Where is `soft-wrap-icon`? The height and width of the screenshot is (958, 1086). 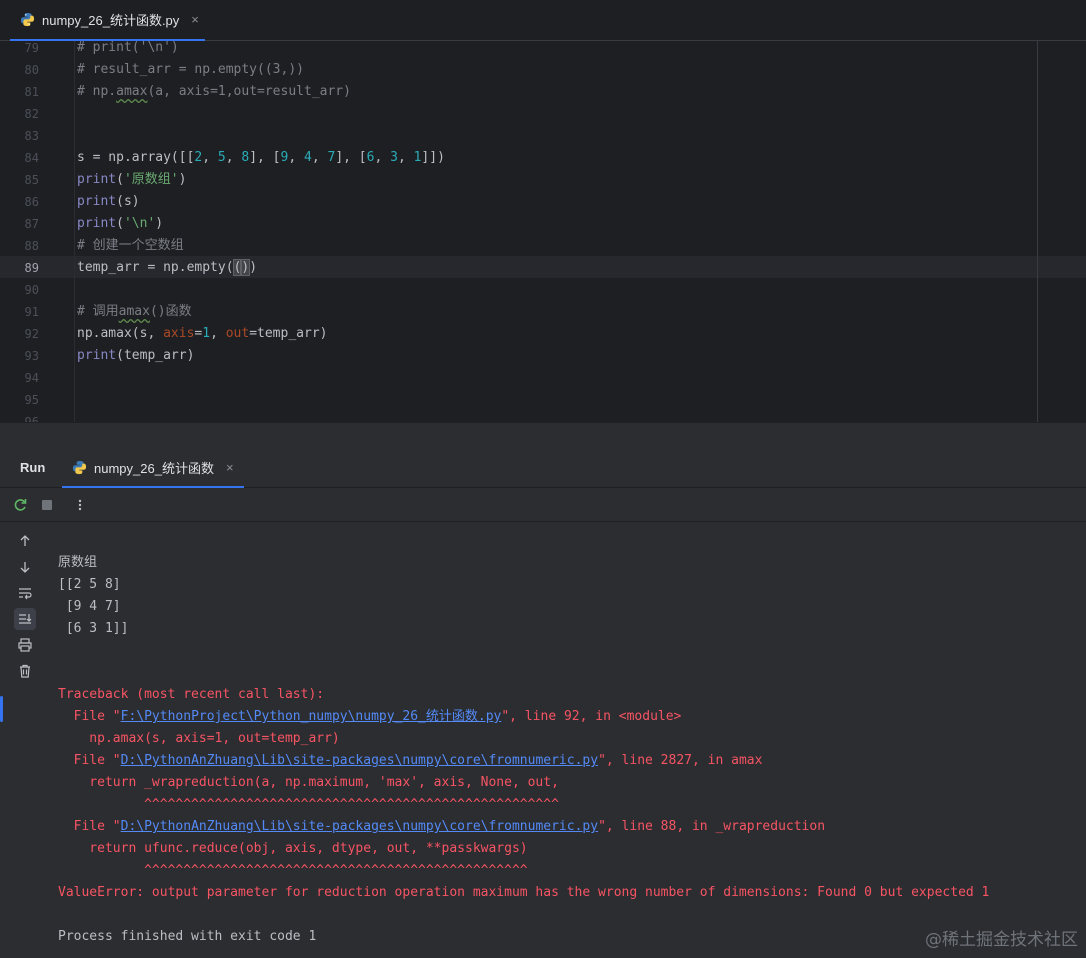 soft-wrap-icon is located at coordinates (25, 593).